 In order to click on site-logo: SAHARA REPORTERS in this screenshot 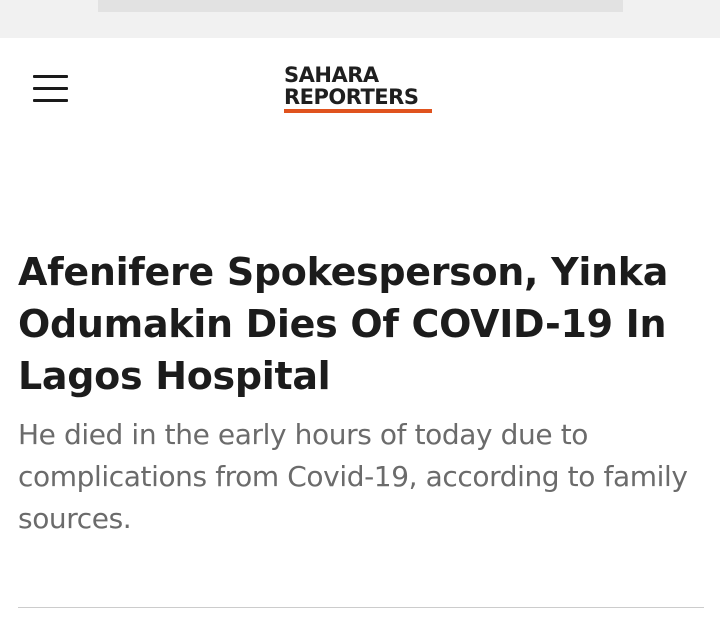, I will do `click(359, 90)`.